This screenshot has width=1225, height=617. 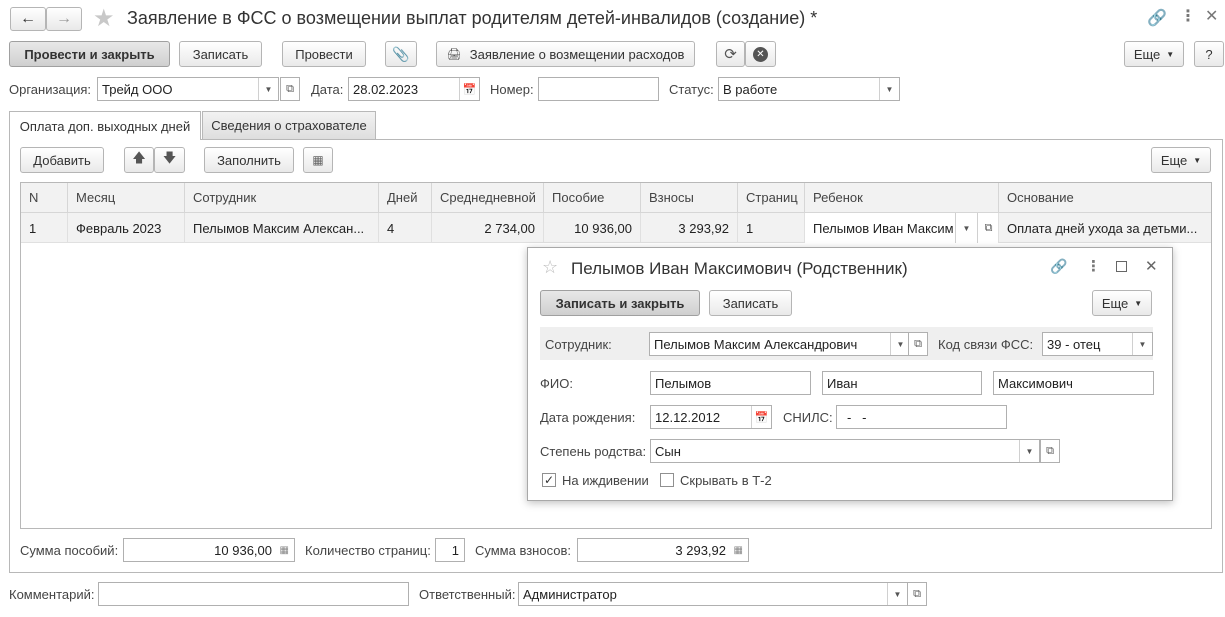 What do you see at coordinates (808, 417) in the screenshot?
I see `snils-label: СНИЛС:` at bounding box center [808, 417].